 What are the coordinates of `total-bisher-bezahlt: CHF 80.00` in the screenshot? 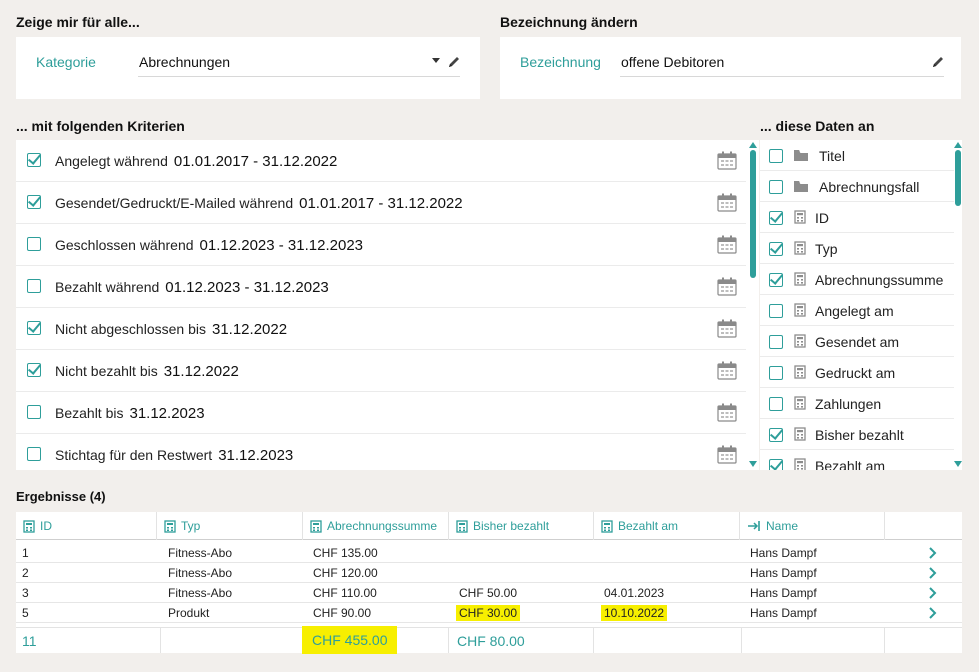 It's located at (491, 641).